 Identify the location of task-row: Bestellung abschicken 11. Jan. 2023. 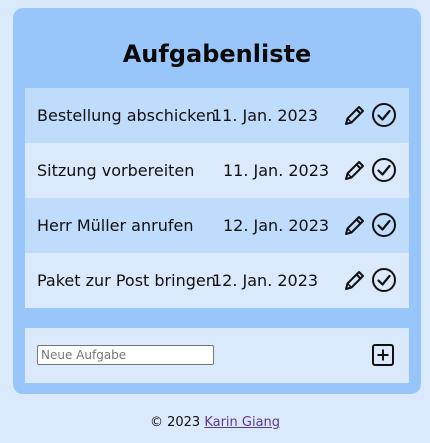
(217, 115).